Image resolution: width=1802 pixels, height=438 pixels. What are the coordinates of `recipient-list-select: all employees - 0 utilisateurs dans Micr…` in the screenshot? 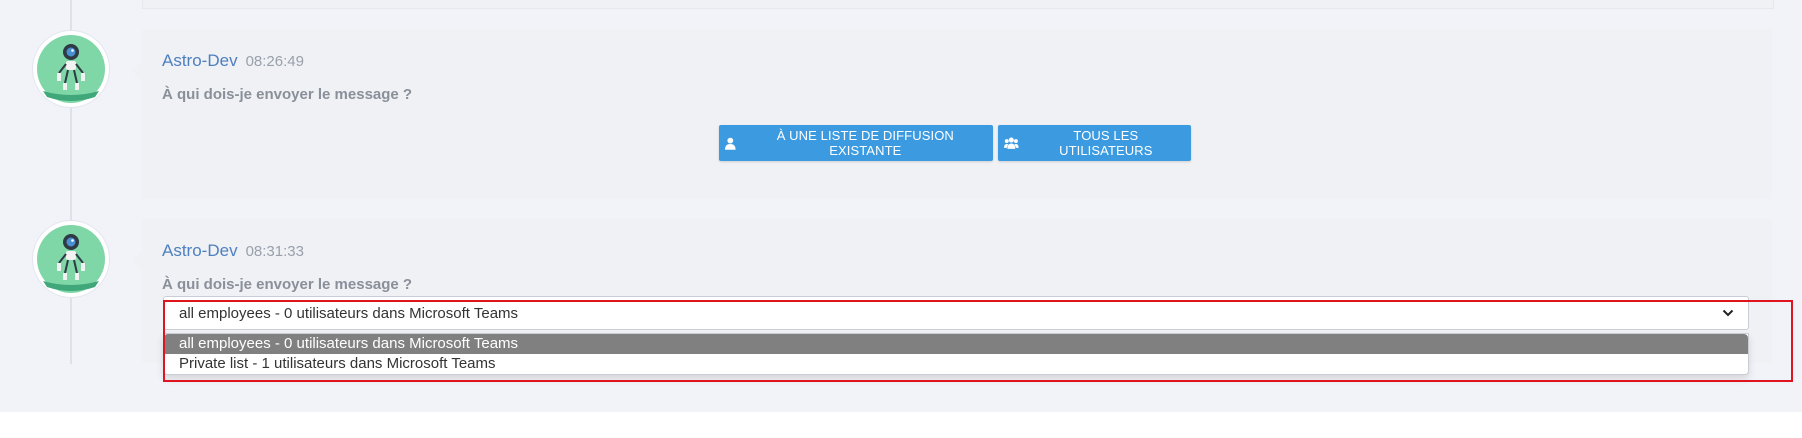 It's located at (956, 313).